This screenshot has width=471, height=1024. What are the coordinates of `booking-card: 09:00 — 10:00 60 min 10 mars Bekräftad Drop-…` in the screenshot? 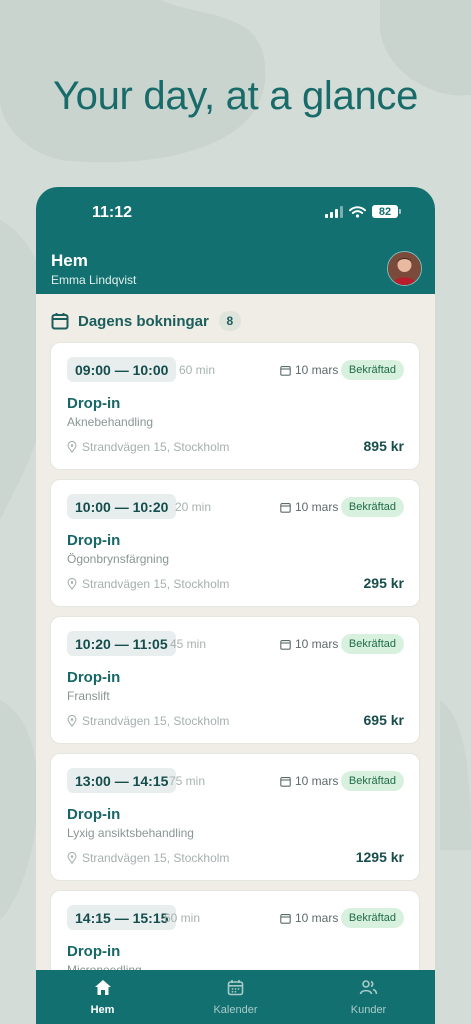 It's located at (235, 406).